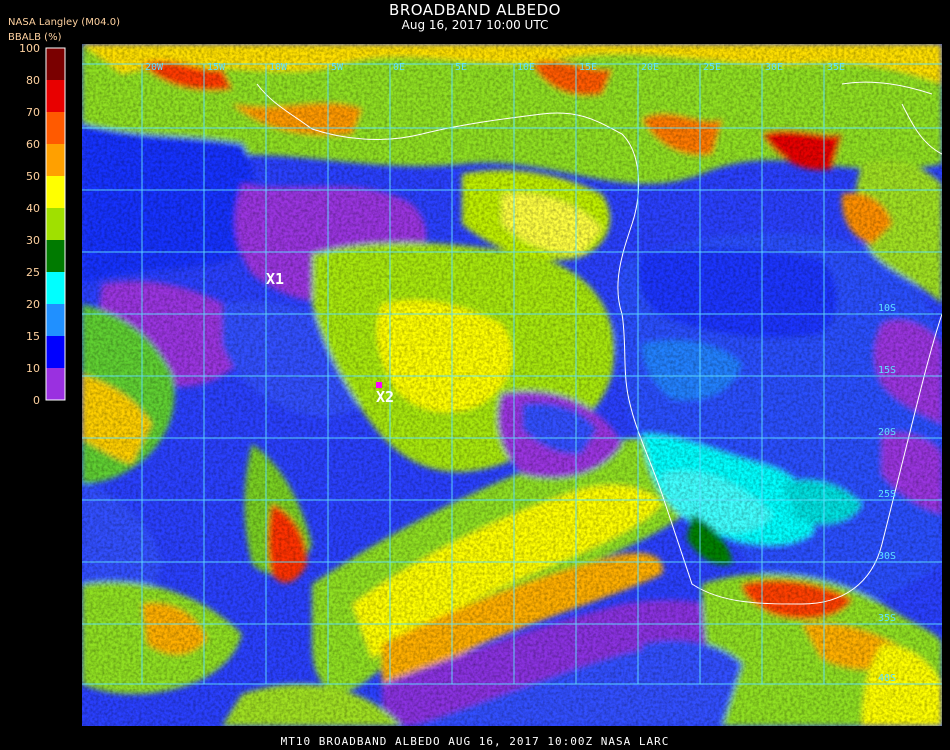  I want to click on colorbar-tick-label: 50, so click(33, 176).